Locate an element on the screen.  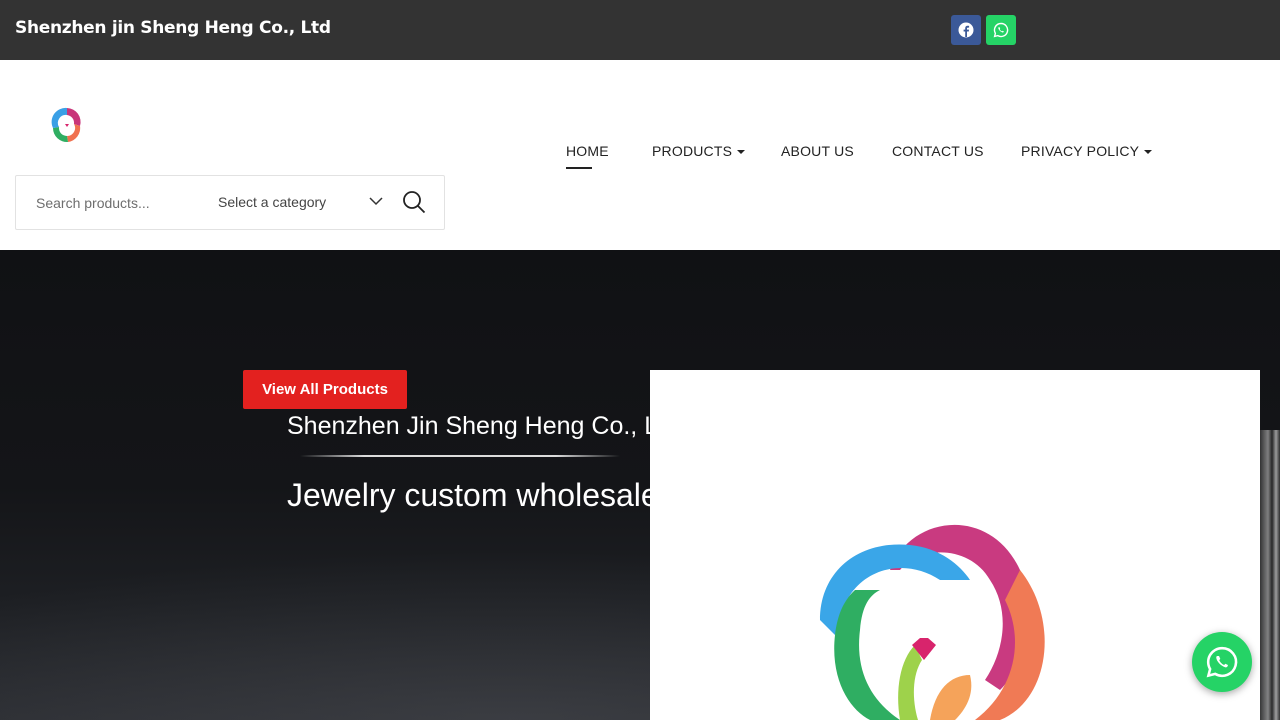
nav-privacy-policy: PRIVACY POLICY is located at coordinates (1087, 151).